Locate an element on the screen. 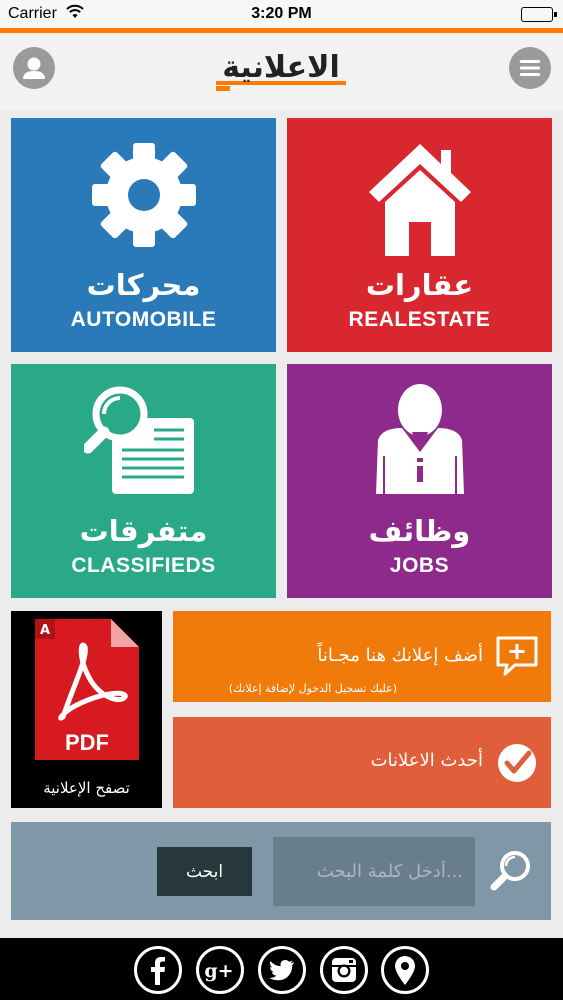 This screenshot has width=563, height=1000. svg-text: A is located at coordinates (45, 630).